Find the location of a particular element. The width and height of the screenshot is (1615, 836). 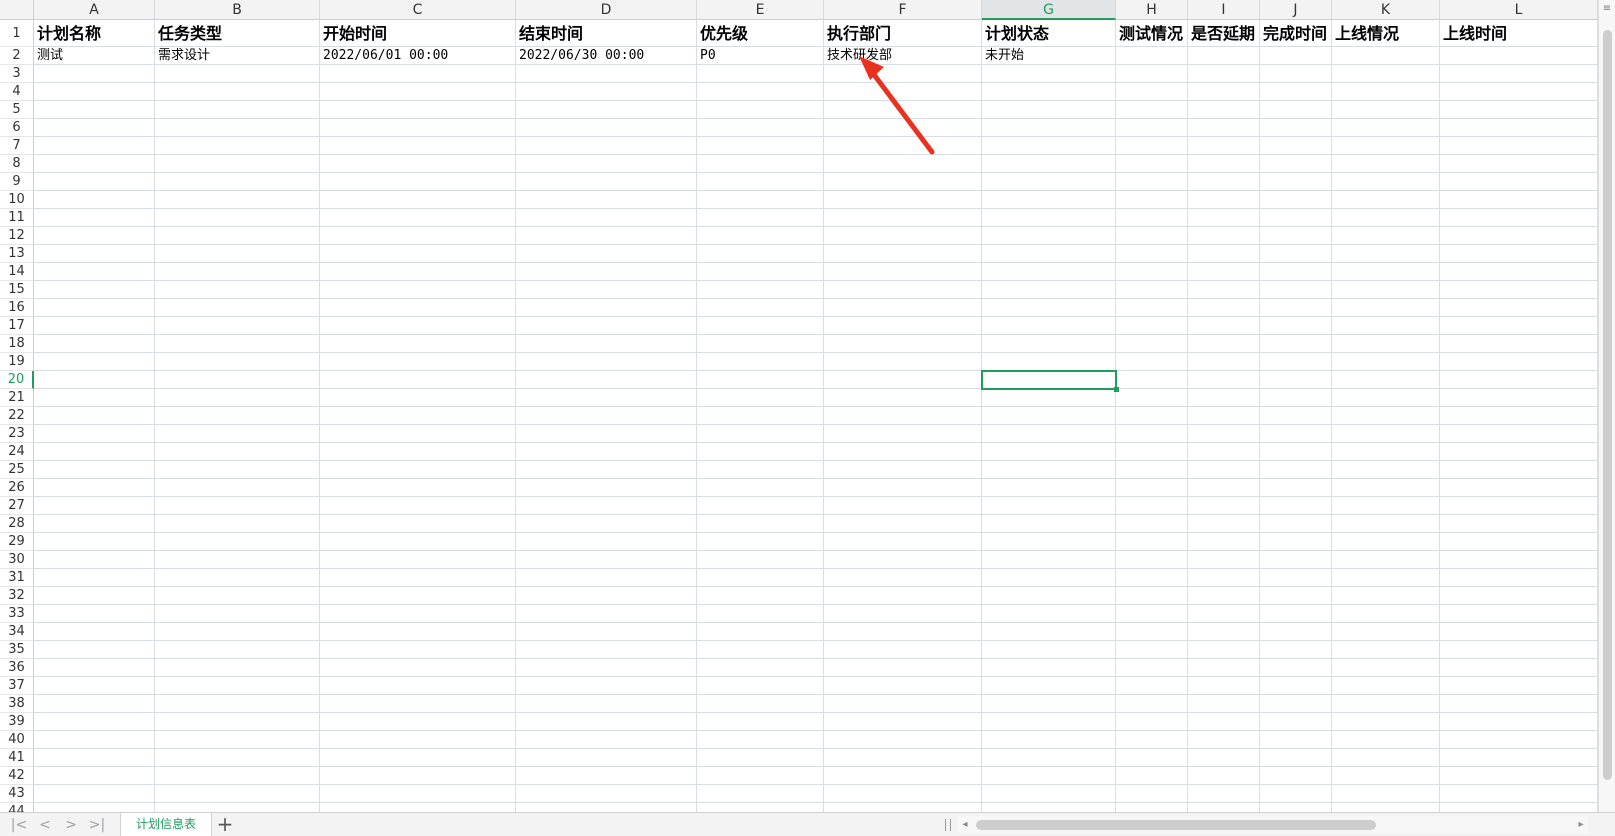

cell-a6 is located at coordinates (94, 128).